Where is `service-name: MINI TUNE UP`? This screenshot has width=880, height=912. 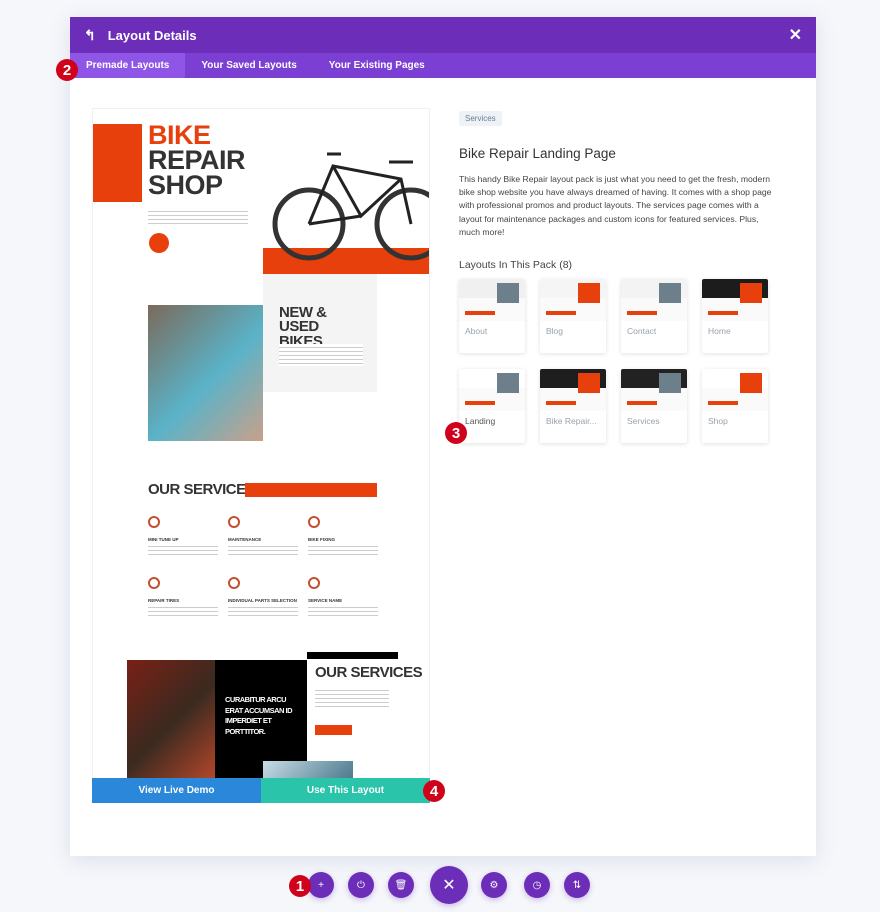 service-name: MINI TUNE UP is located at coordinates (163, 539).